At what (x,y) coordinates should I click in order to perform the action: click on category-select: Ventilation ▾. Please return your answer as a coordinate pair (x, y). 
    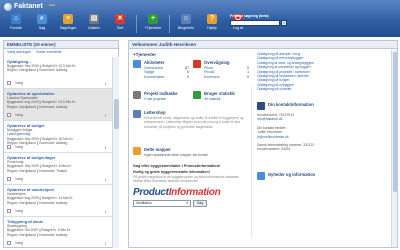
    Looking at the image, I should click on (162, 203).